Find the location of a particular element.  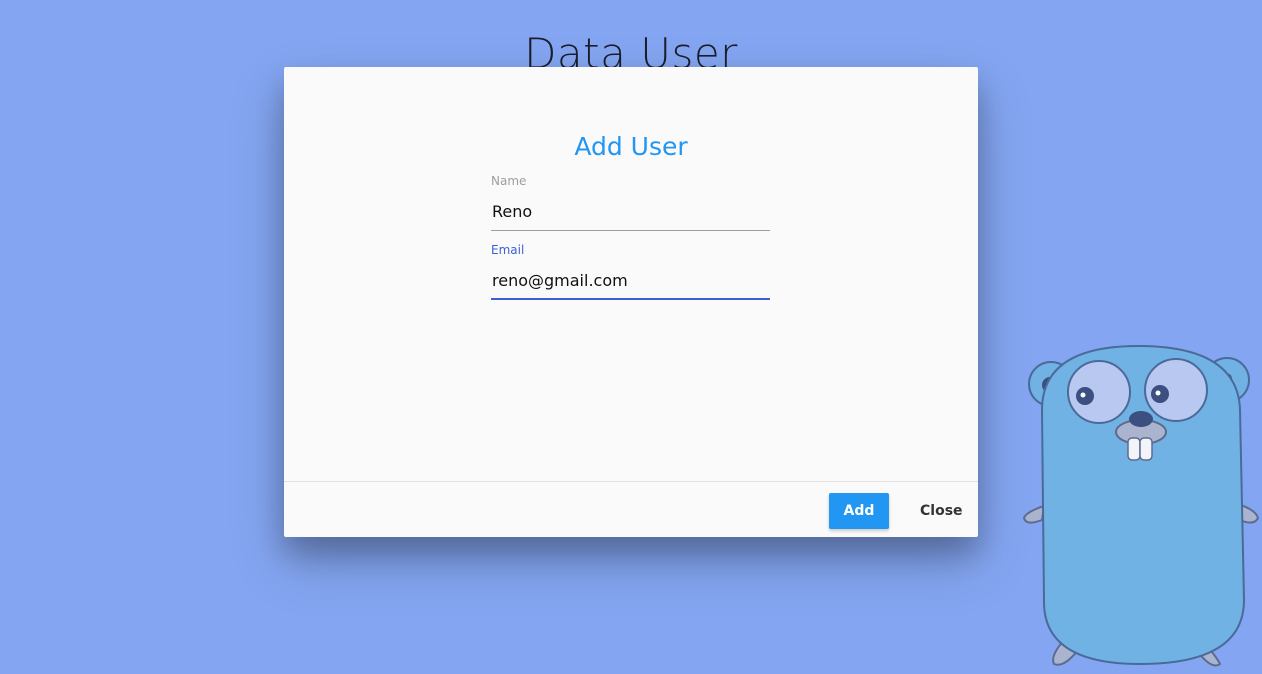

name-input is located at coordinates (630, 212).